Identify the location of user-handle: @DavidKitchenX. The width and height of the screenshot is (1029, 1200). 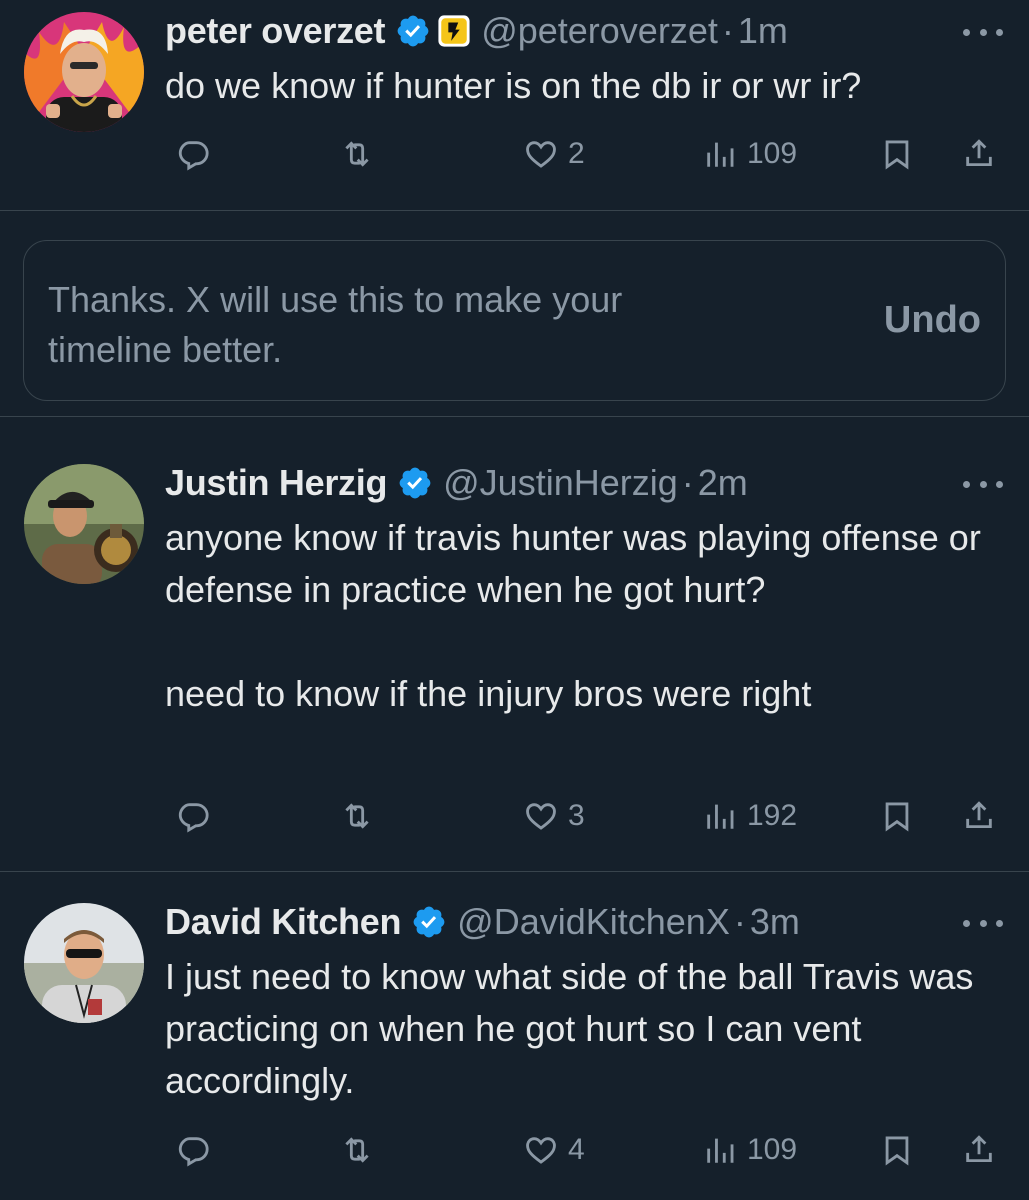
(593, 922).